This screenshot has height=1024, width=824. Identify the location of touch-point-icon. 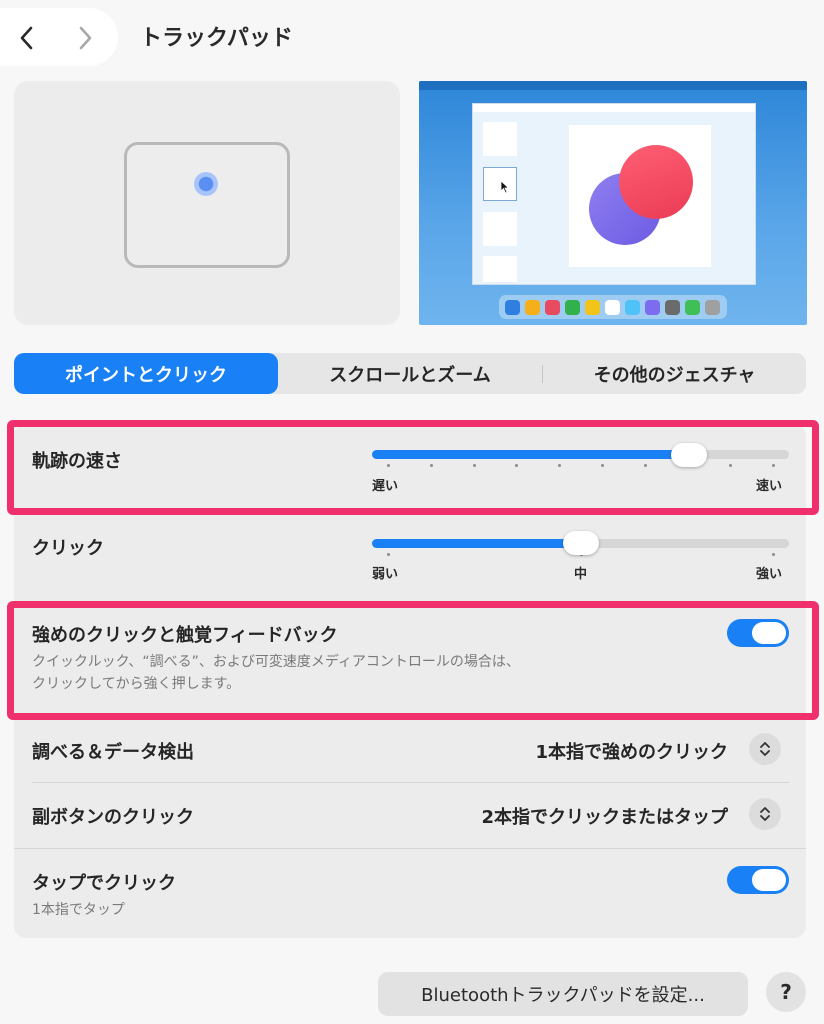
(206, 184).